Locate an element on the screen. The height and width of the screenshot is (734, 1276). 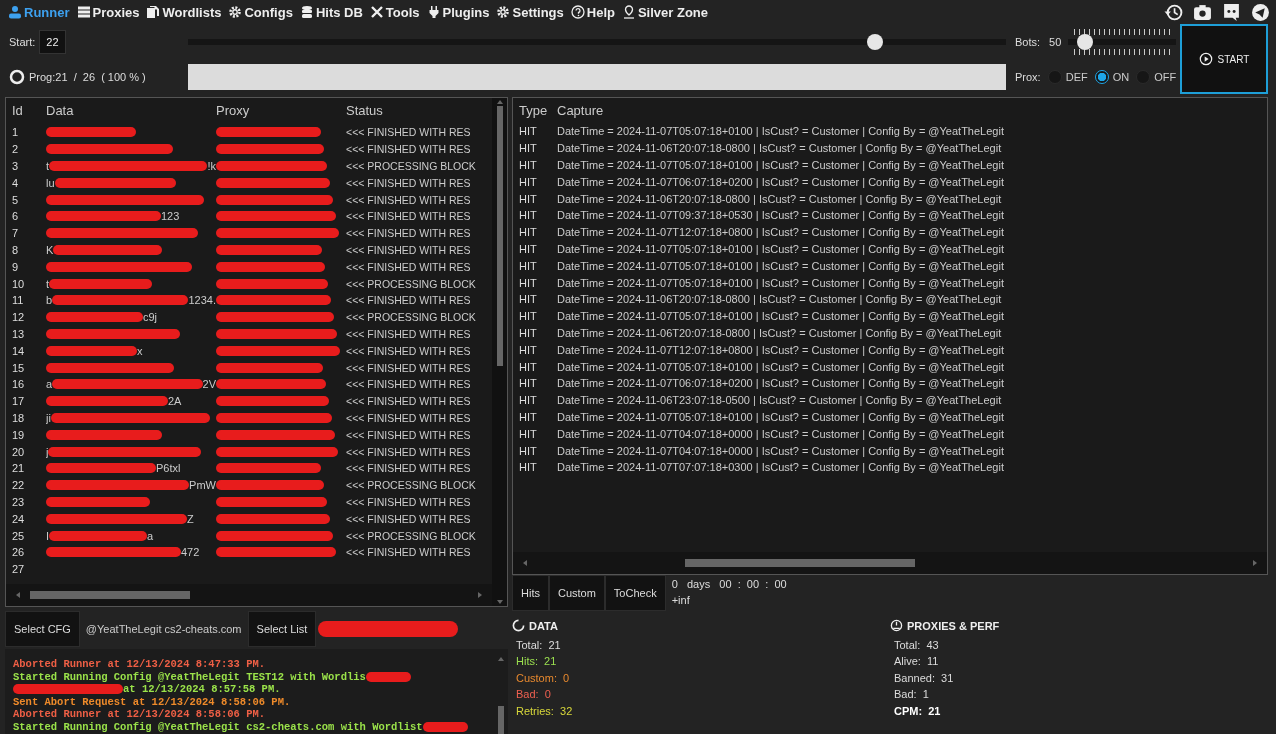
nav-tab: Wordlists is located at coordinates (184, 12).